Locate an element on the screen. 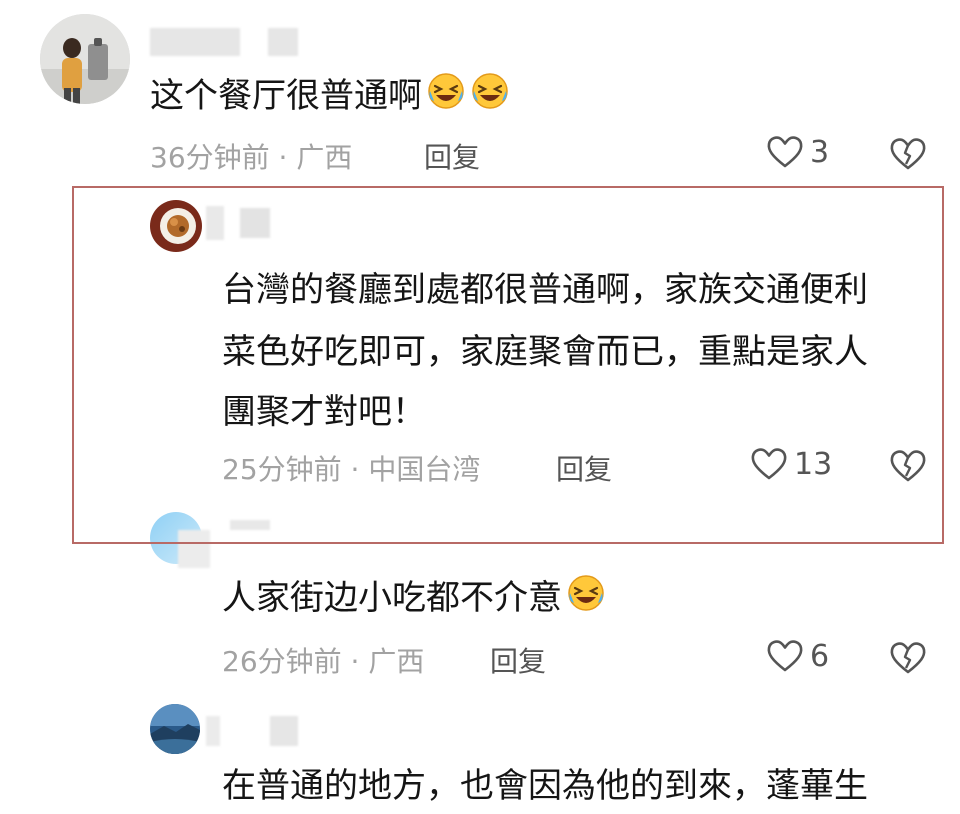 The height and width of the screenshot is (814, 960). comment-text-line: 台灣的餐廳到處都很普通啊，家族交通便利 is located at coordinates (545, 290).